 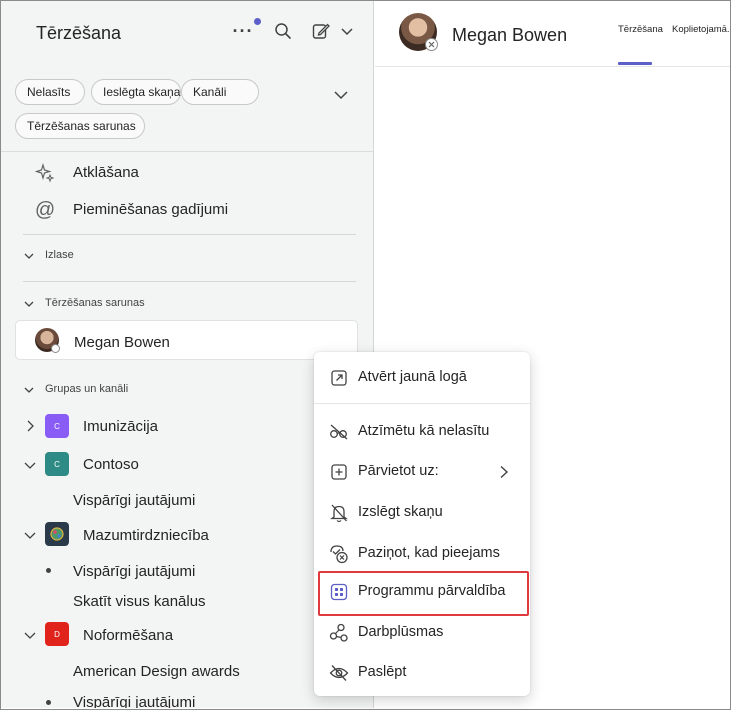 What do you see at coordinates (422, 673) in the screenshot?
I see `menu-item-hide: Paslēpt` at bounding box center [422, 673].